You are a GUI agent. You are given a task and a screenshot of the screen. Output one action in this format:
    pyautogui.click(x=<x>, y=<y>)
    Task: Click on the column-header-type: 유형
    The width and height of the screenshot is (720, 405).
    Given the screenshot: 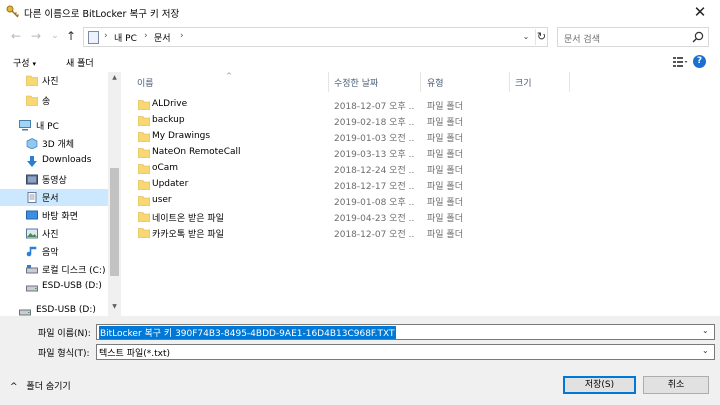 What is the action you would take?
    pyautogui.click(x=435, y=82)
    